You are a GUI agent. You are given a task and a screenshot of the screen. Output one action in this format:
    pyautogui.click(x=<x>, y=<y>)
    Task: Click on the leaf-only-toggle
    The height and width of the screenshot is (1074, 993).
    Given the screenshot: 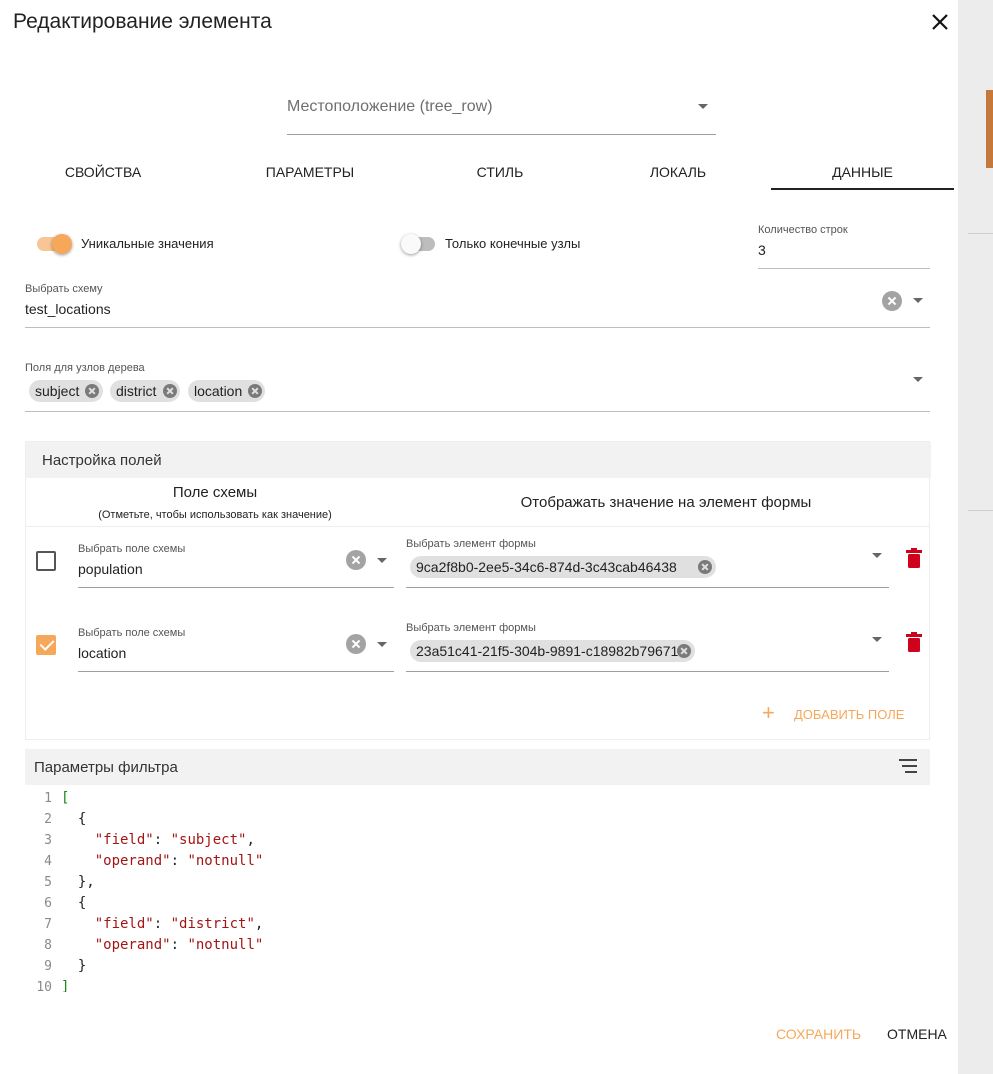 What is the action you would take?
    pyautogui.click(x=419, y=244)
    